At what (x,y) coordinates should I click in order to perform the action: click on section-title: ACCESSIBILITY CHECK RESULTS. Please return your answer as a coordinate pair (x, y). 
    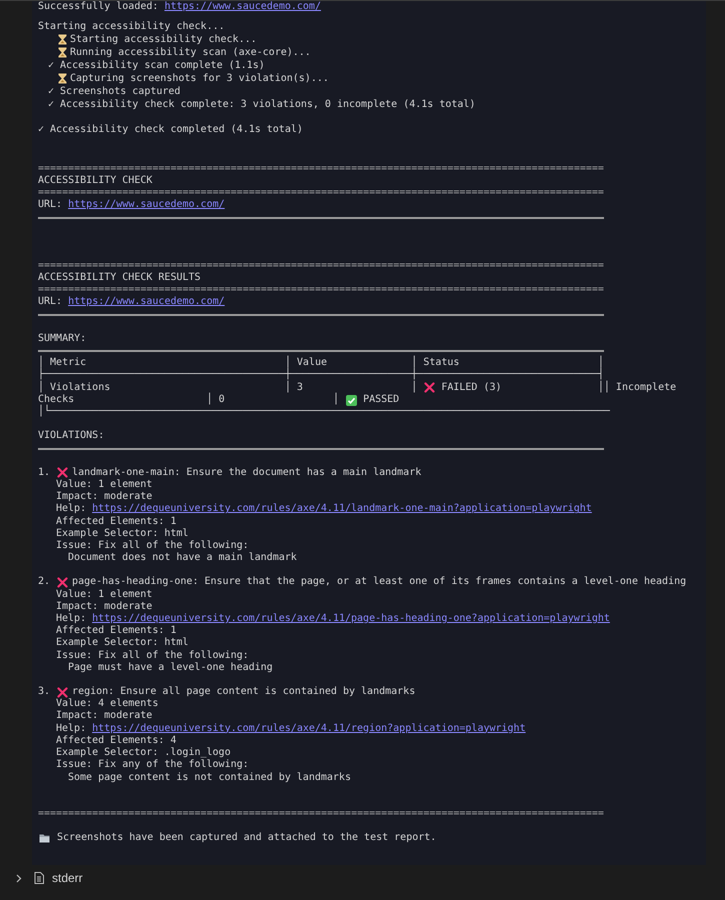
    Looking at the image, I should click on (119, 278).